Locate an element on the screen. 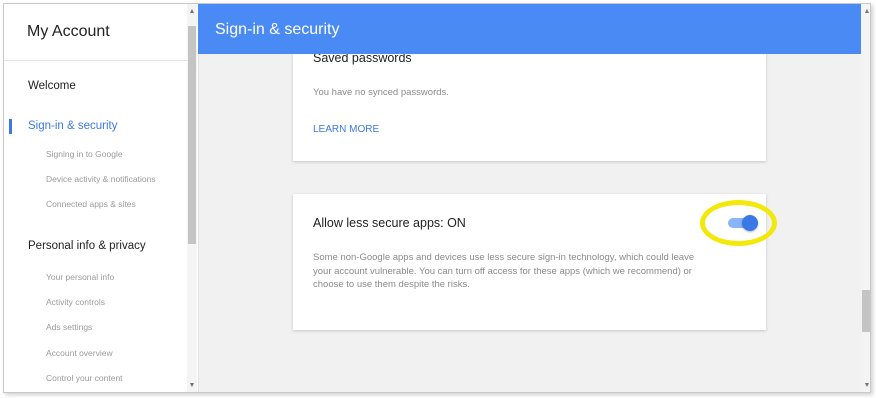 The height and width of the screenshot is (398, 876). sidebar-header: My Account is located at coordinates (97, 32).